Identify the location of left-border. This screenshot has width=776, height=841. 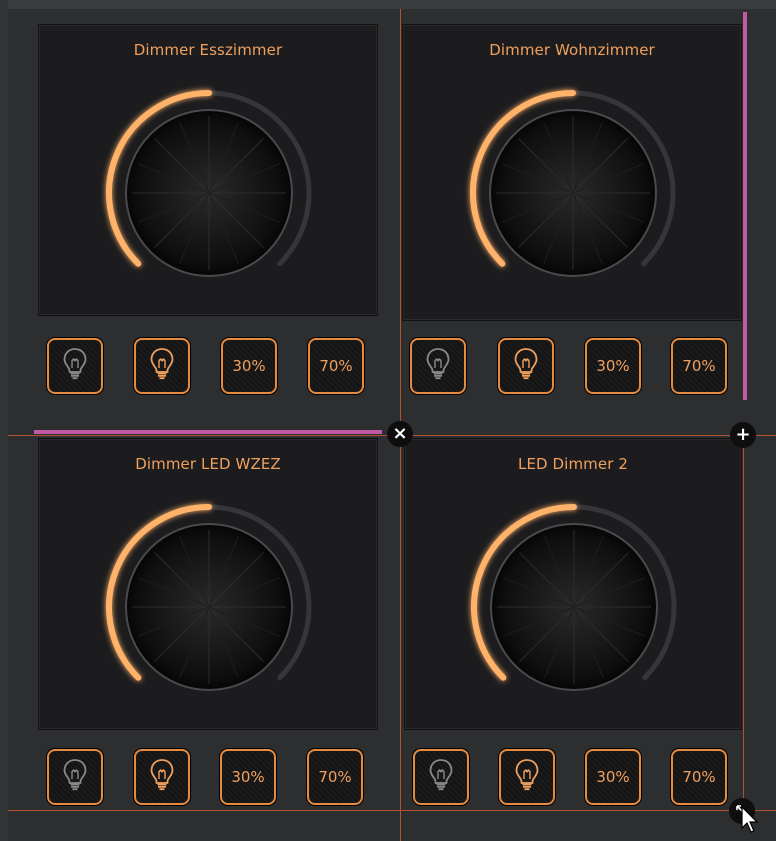
(4, 420).